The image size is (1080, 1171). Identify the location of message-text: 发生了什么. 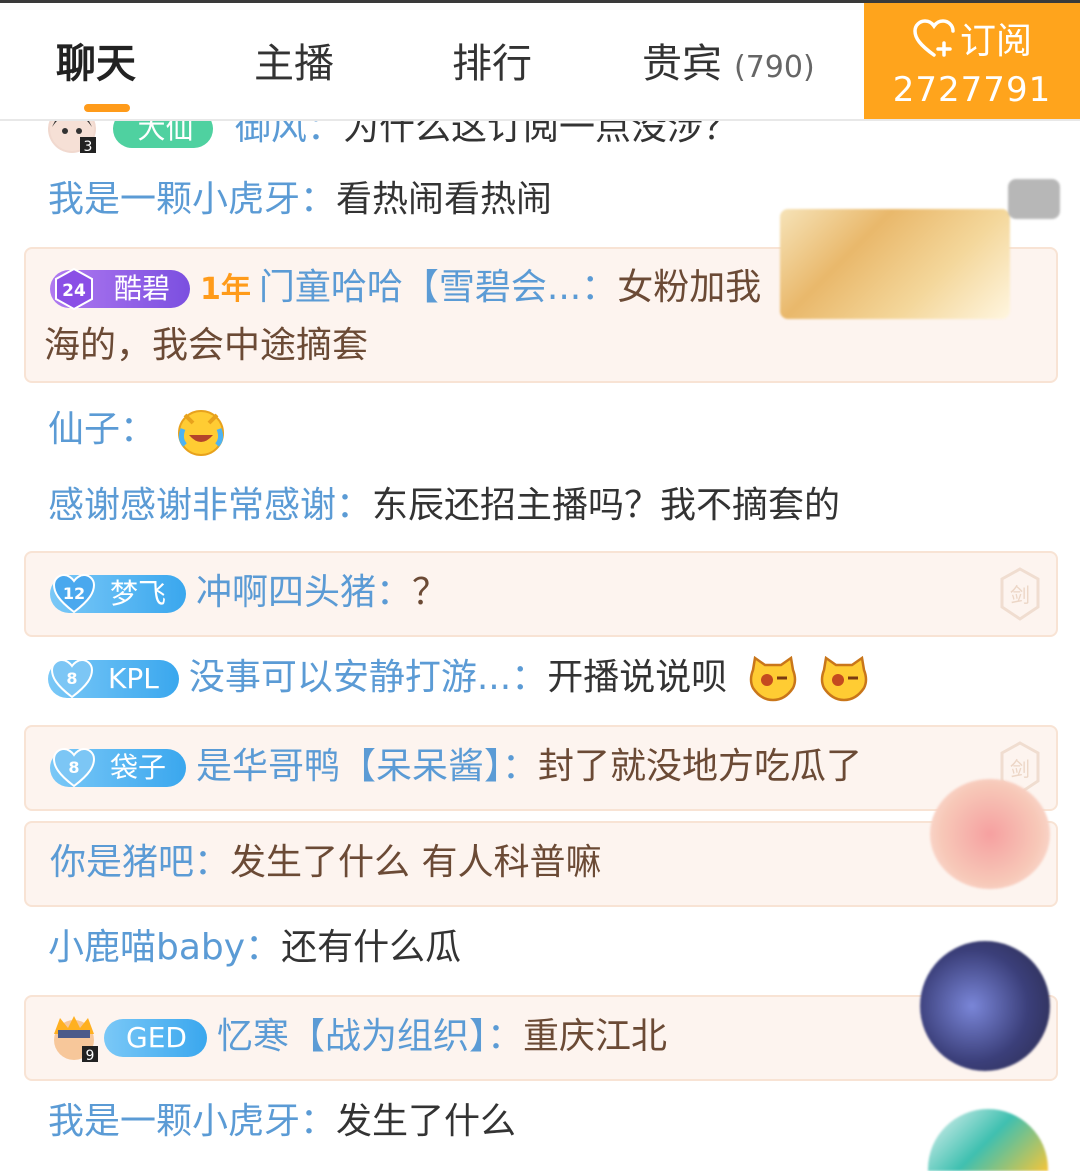
(426, 1121).